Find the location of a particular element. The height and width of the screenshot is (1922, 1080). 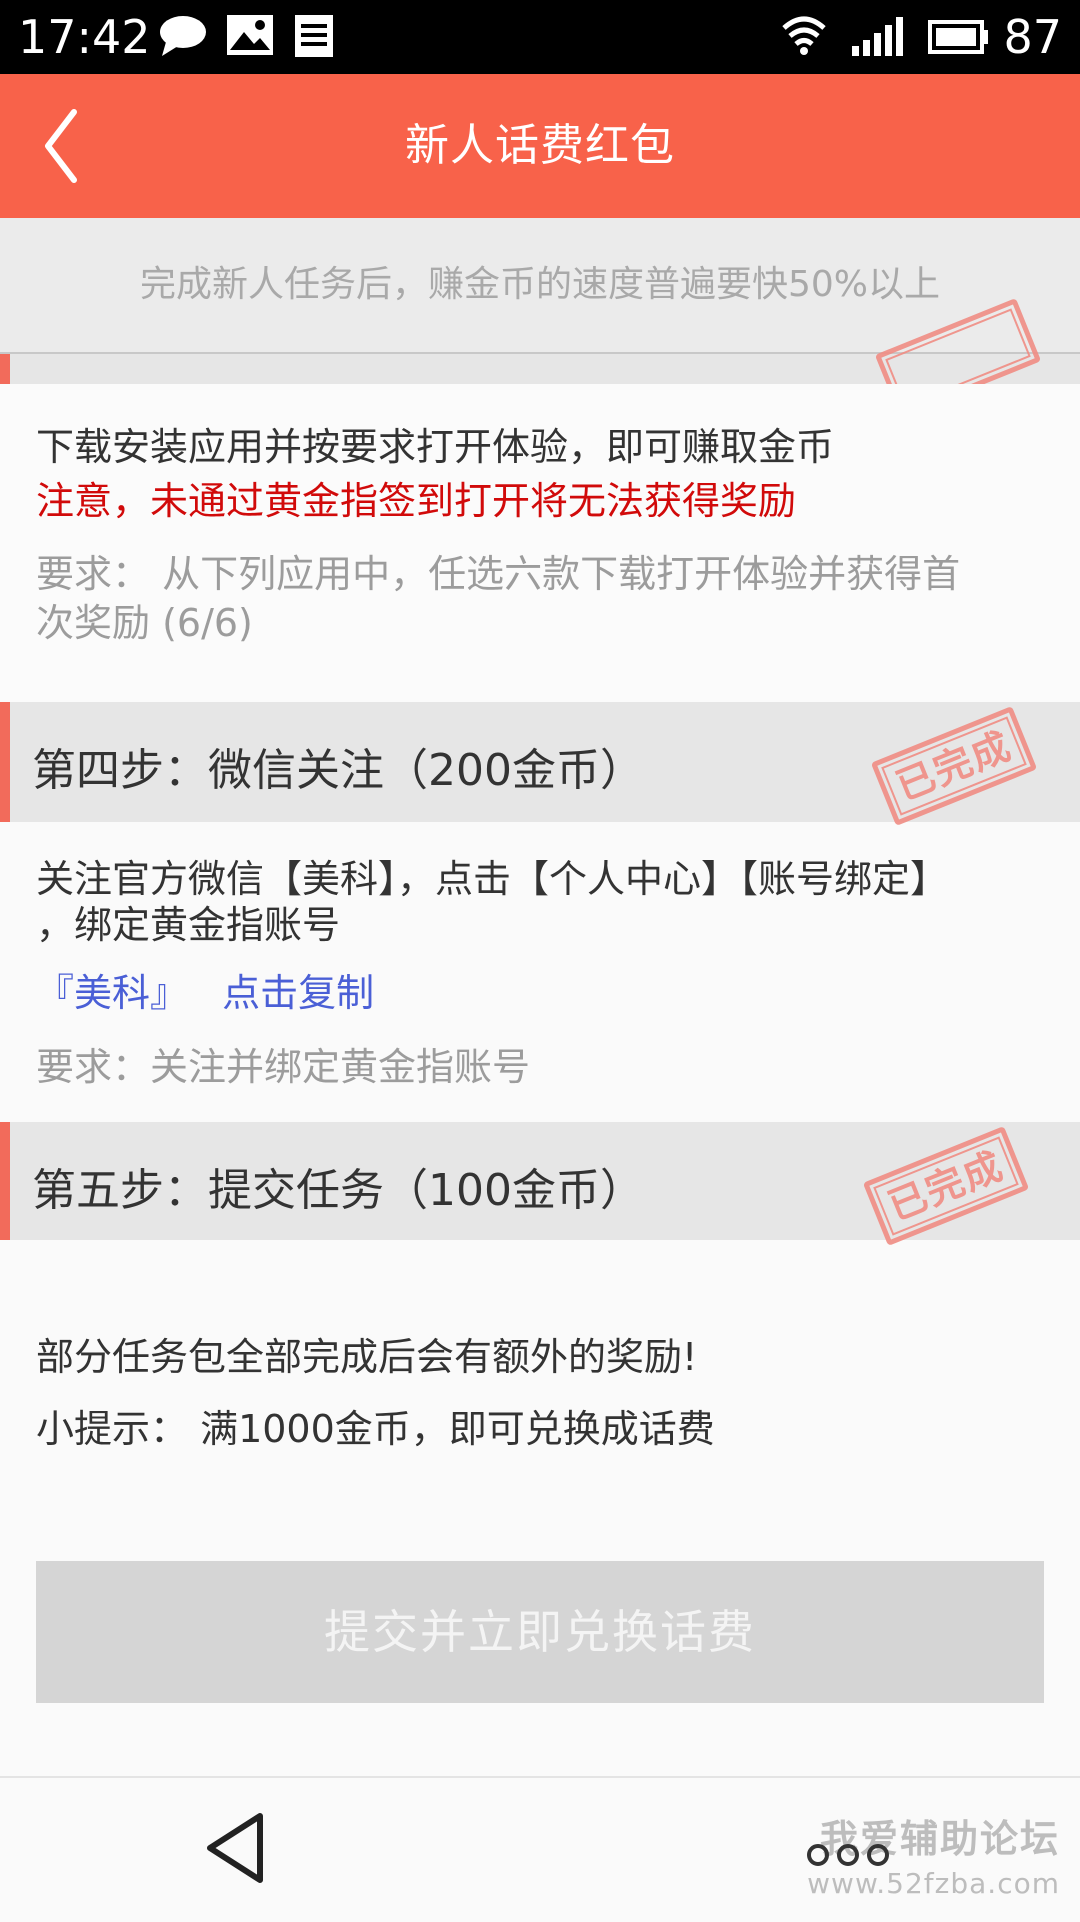

status-time: 17:42 is located at coordinates (84, 37).